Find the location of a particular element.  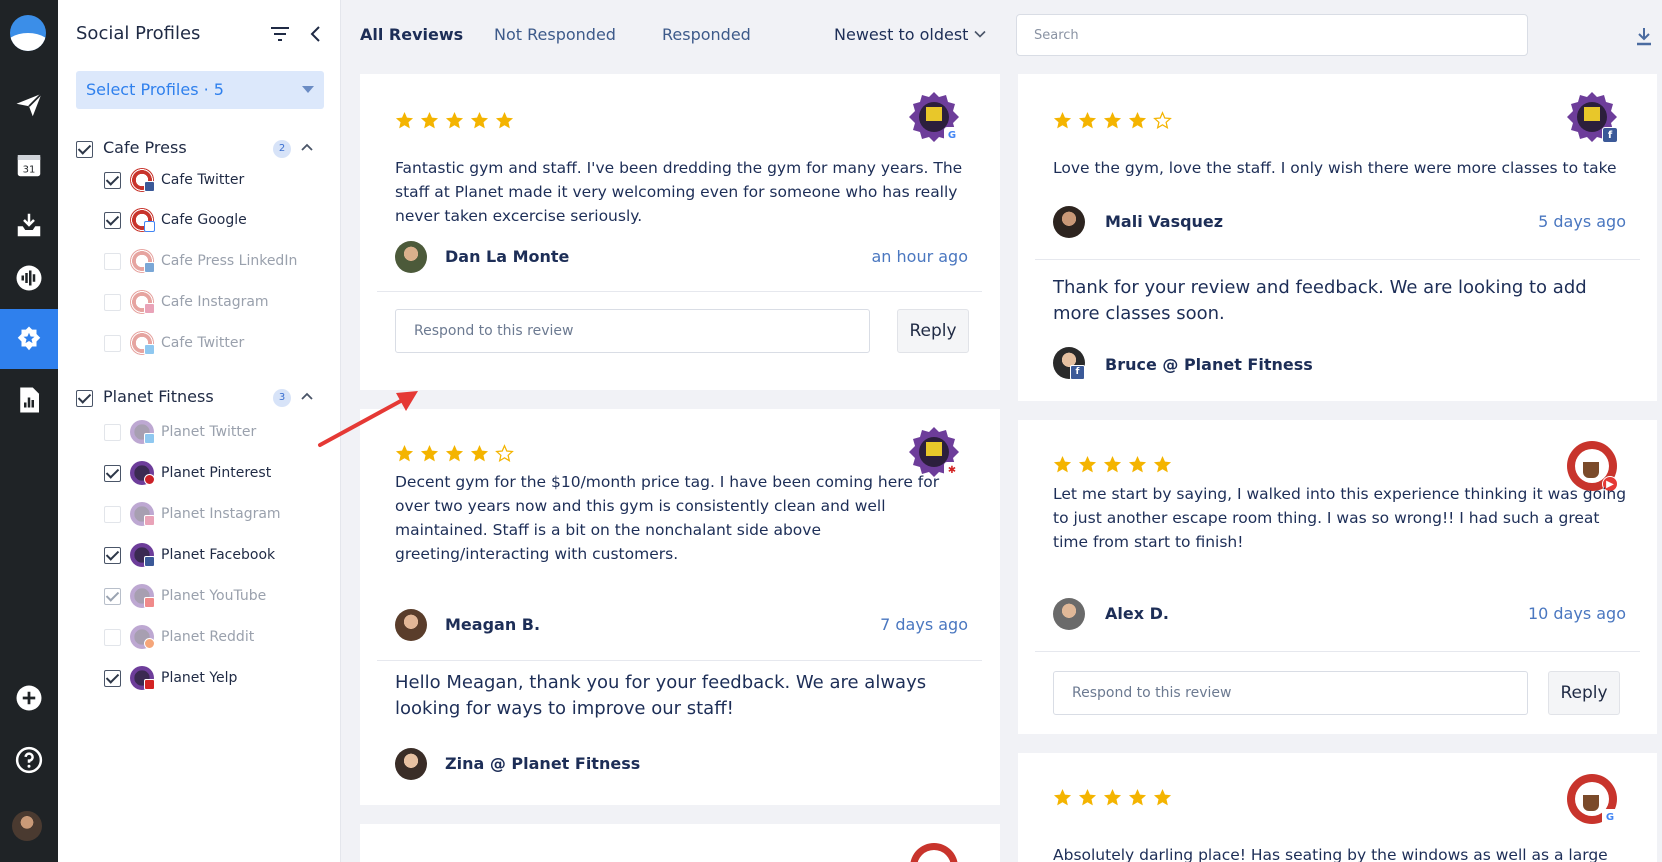

profile-name: Planet Yelp is located at coordinates (199, 678).